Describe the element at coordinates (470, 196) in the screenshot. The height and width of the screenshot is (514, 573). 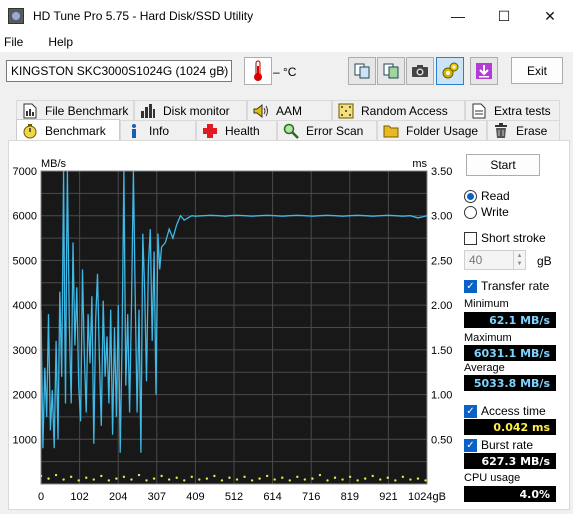
I see `read-radio` at that location.